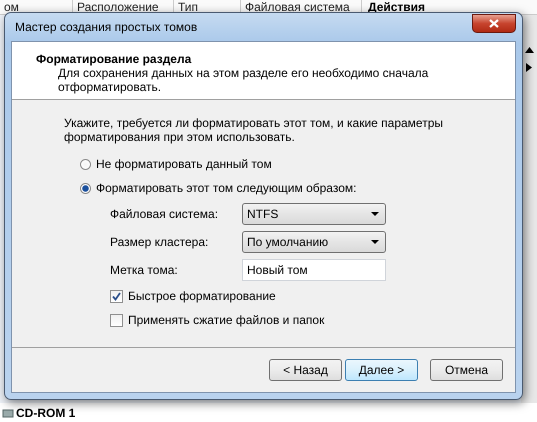 Image resolution: width=537 pixels, height=422 pixels. I want to click on right-arrow-icon, so click(529, 67).